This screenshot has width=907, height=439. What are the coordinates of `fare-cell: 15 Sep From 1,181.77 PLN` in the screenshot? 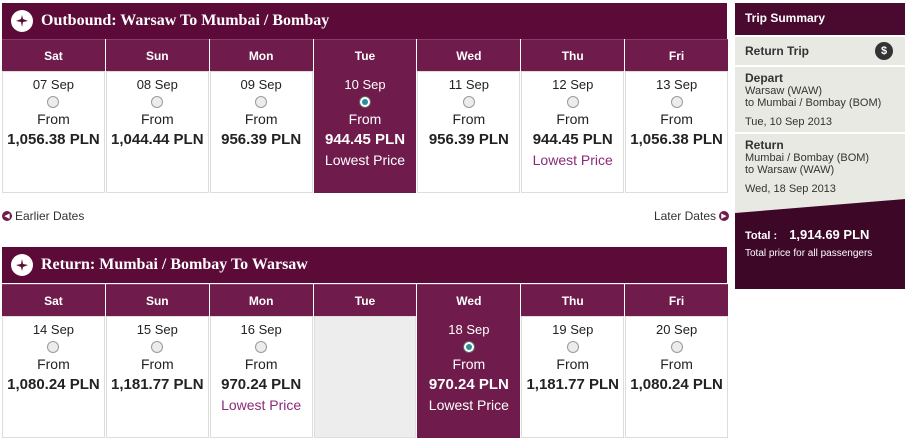 It's located at (157, 377).